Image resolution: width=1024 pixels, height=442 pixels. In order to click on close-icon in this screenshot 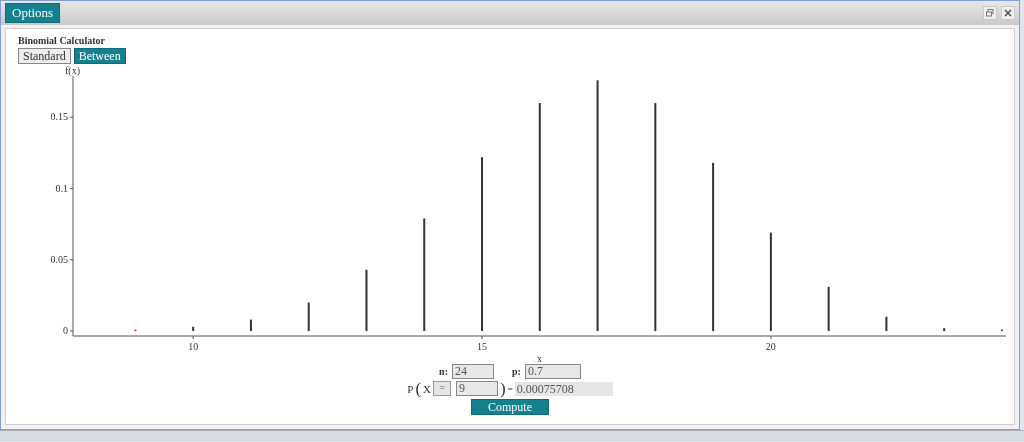, I will do `click(1008, 13)`.